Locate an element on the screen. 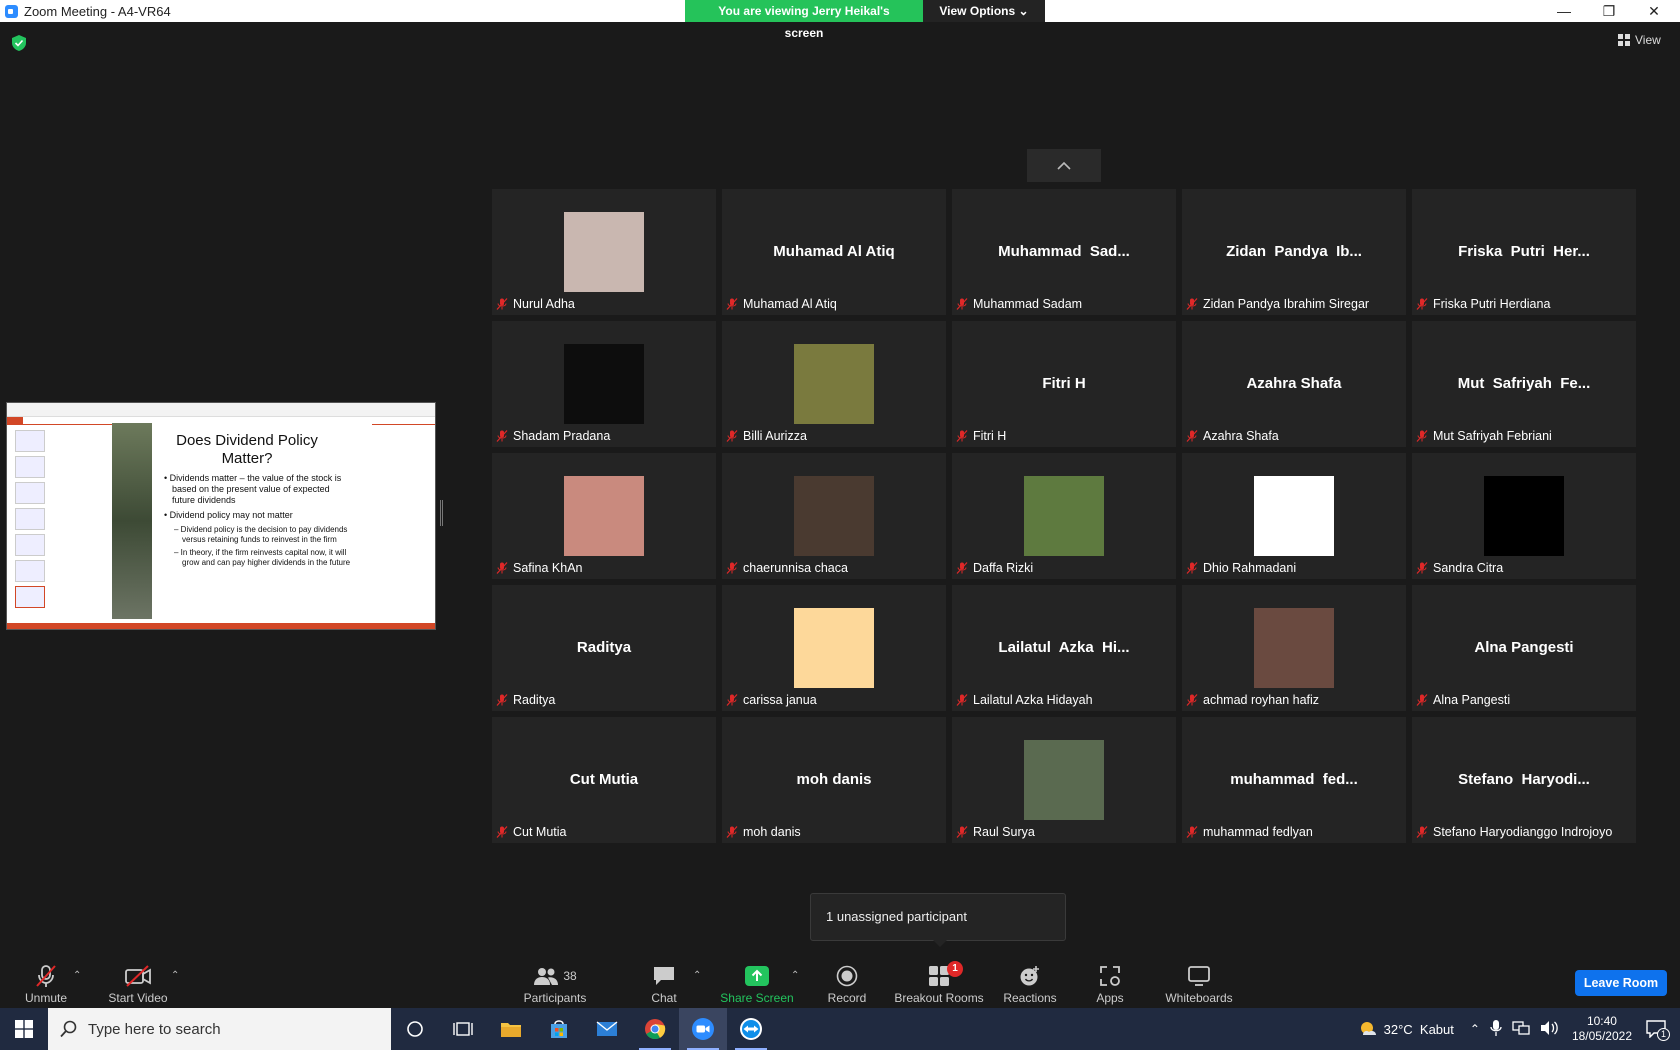 This screenshot has width=1680, height=1050. participant-display-name: Alna Pangesti is located at coordinates (1524, 647).